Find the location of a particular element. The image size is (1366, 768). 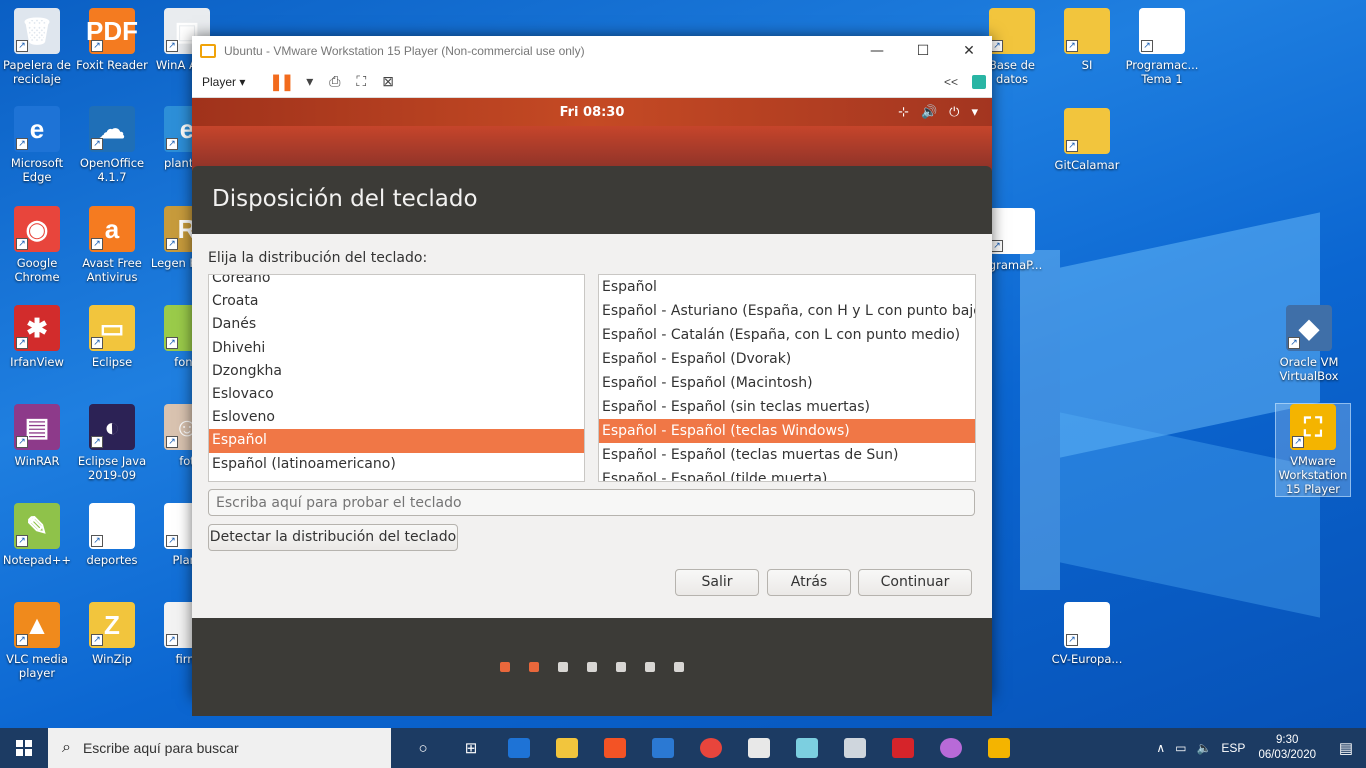

desktop-icon: ▤ ↗ WinRAR is located at coordinates (37, 436).